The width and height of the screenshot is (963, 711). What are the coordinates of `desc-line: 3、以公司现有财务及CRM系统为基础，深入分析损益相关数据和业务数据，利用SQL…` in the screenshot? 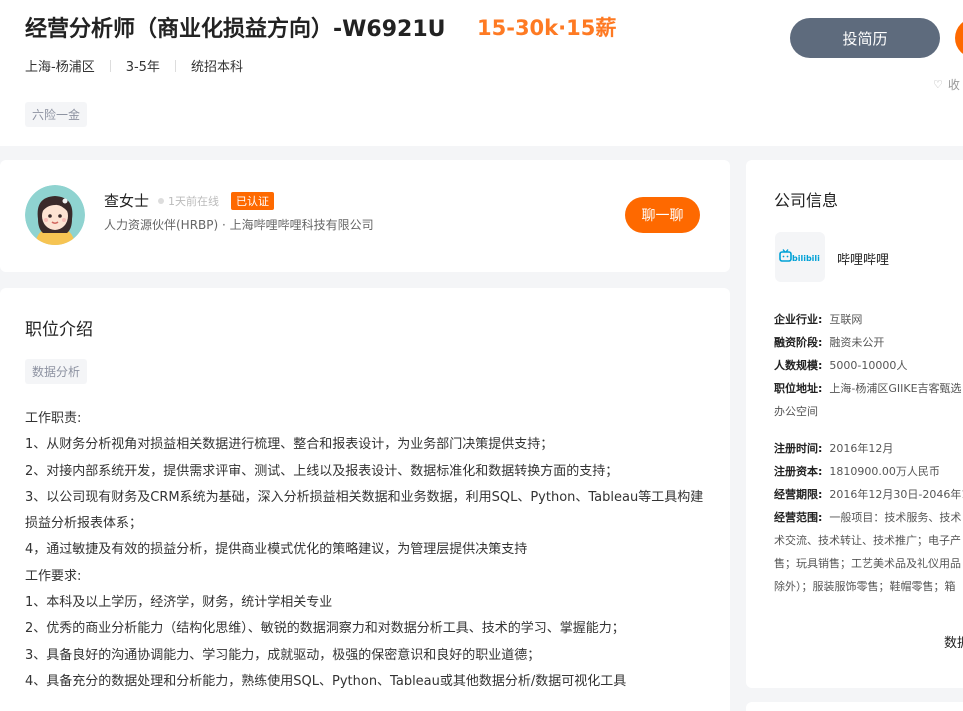 It's located at (364, 497).